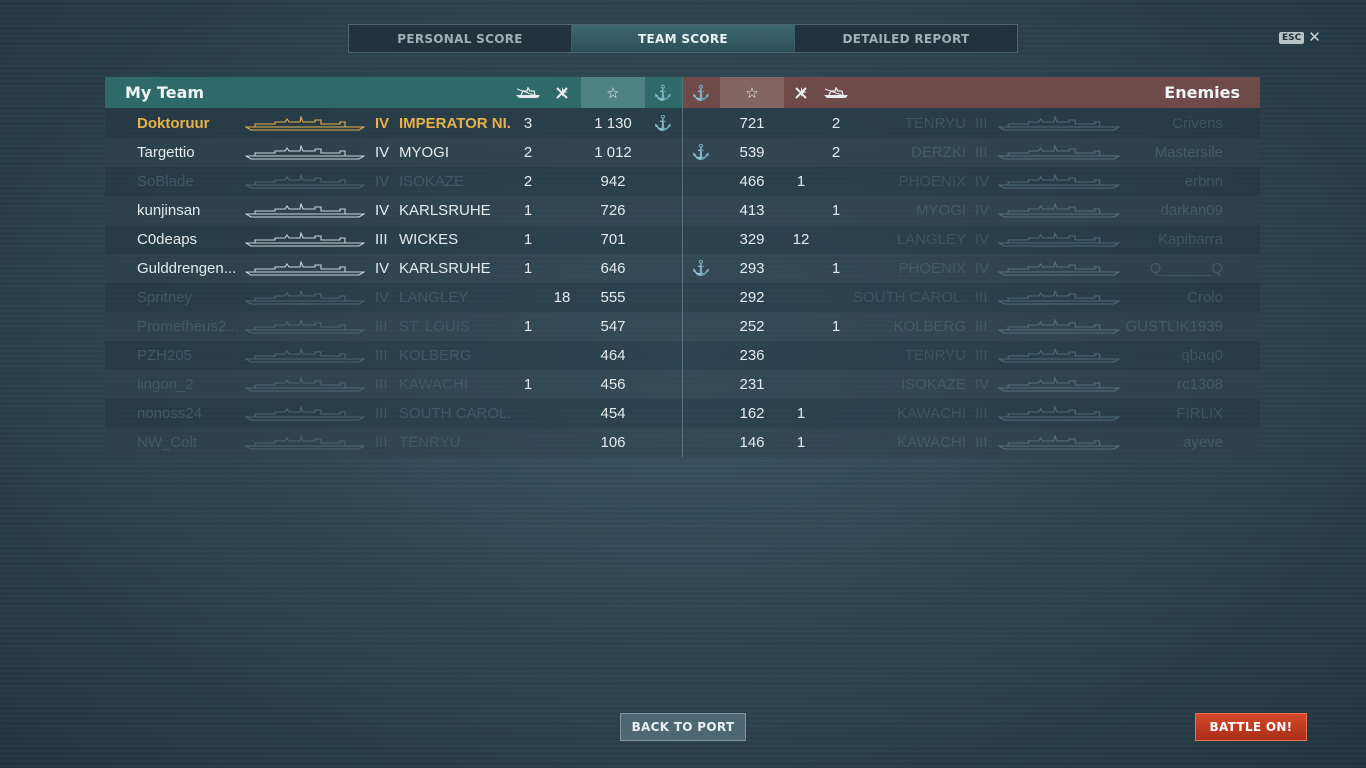  Describe the element at coordinates (906, 38) in the screenshot. I see `tab-detailed-report: DETAILED REPORT` at that location.